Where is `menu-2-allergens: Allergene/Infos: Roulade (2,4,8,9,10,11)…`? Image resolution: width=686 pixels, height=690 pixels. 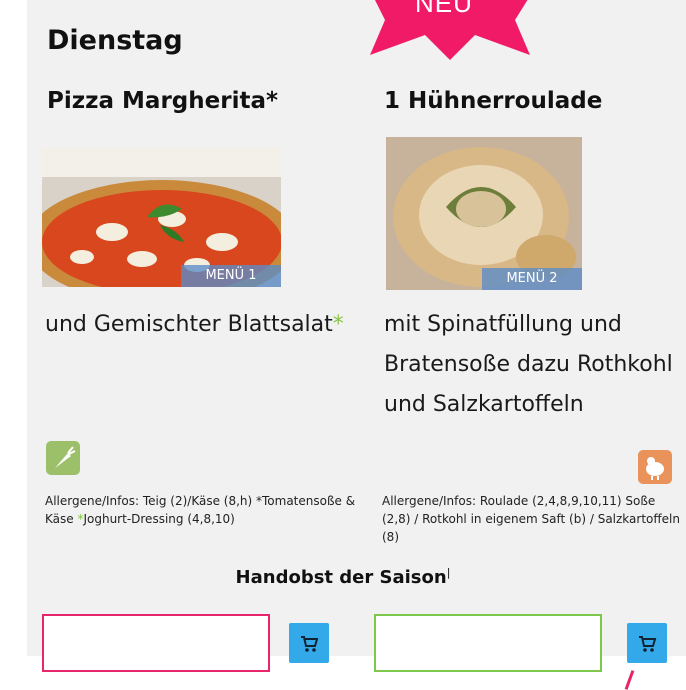
menu-2-allergens: Allergene/Infos: Roulade (2,4,8,9,10,11)… is located at coordinates (531, 519).